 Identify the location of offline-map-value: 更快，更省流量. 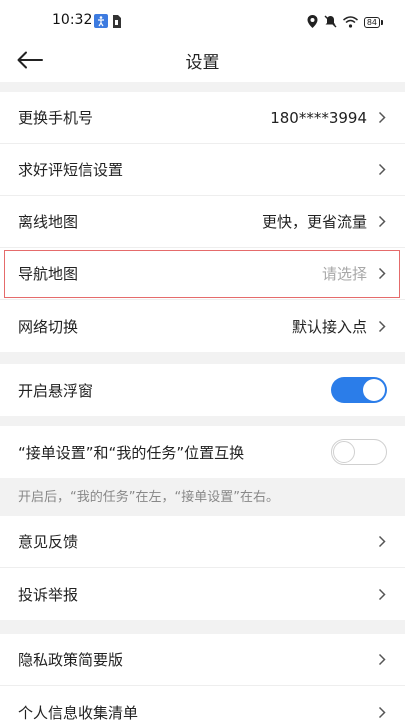
(314, 222).